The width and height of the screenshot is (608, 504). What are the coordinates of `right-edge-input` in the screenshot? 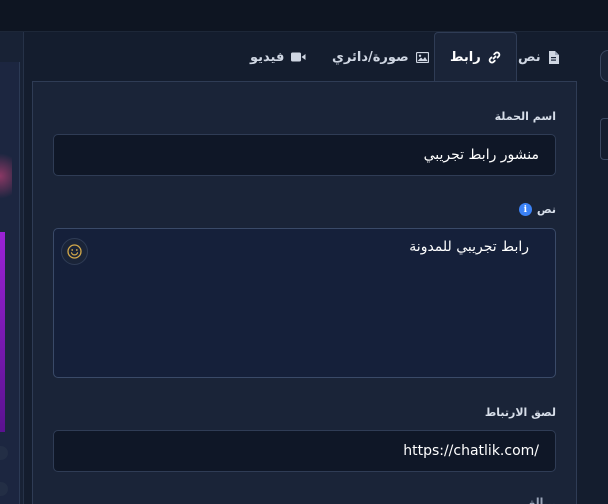 It's located at (604, 139).